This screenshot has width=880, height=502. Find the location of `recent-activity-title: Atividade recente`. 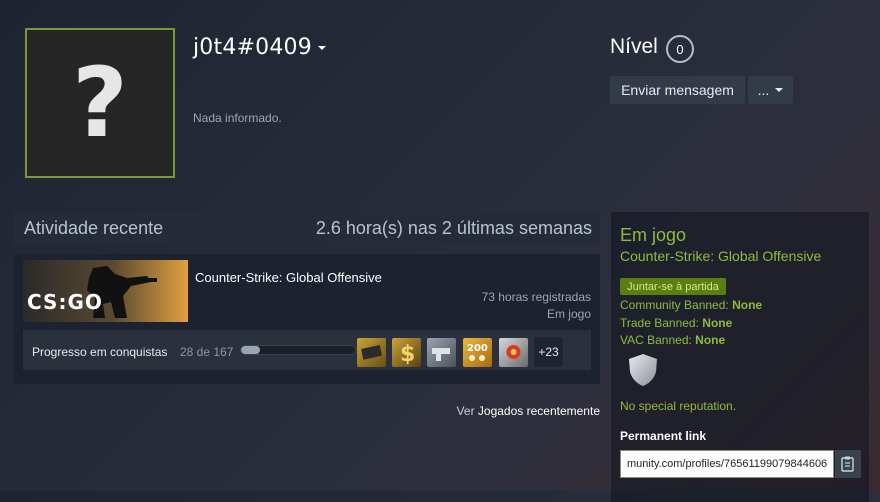

recent-activity-title: Atividade recente is located at coordinates (94, 228).